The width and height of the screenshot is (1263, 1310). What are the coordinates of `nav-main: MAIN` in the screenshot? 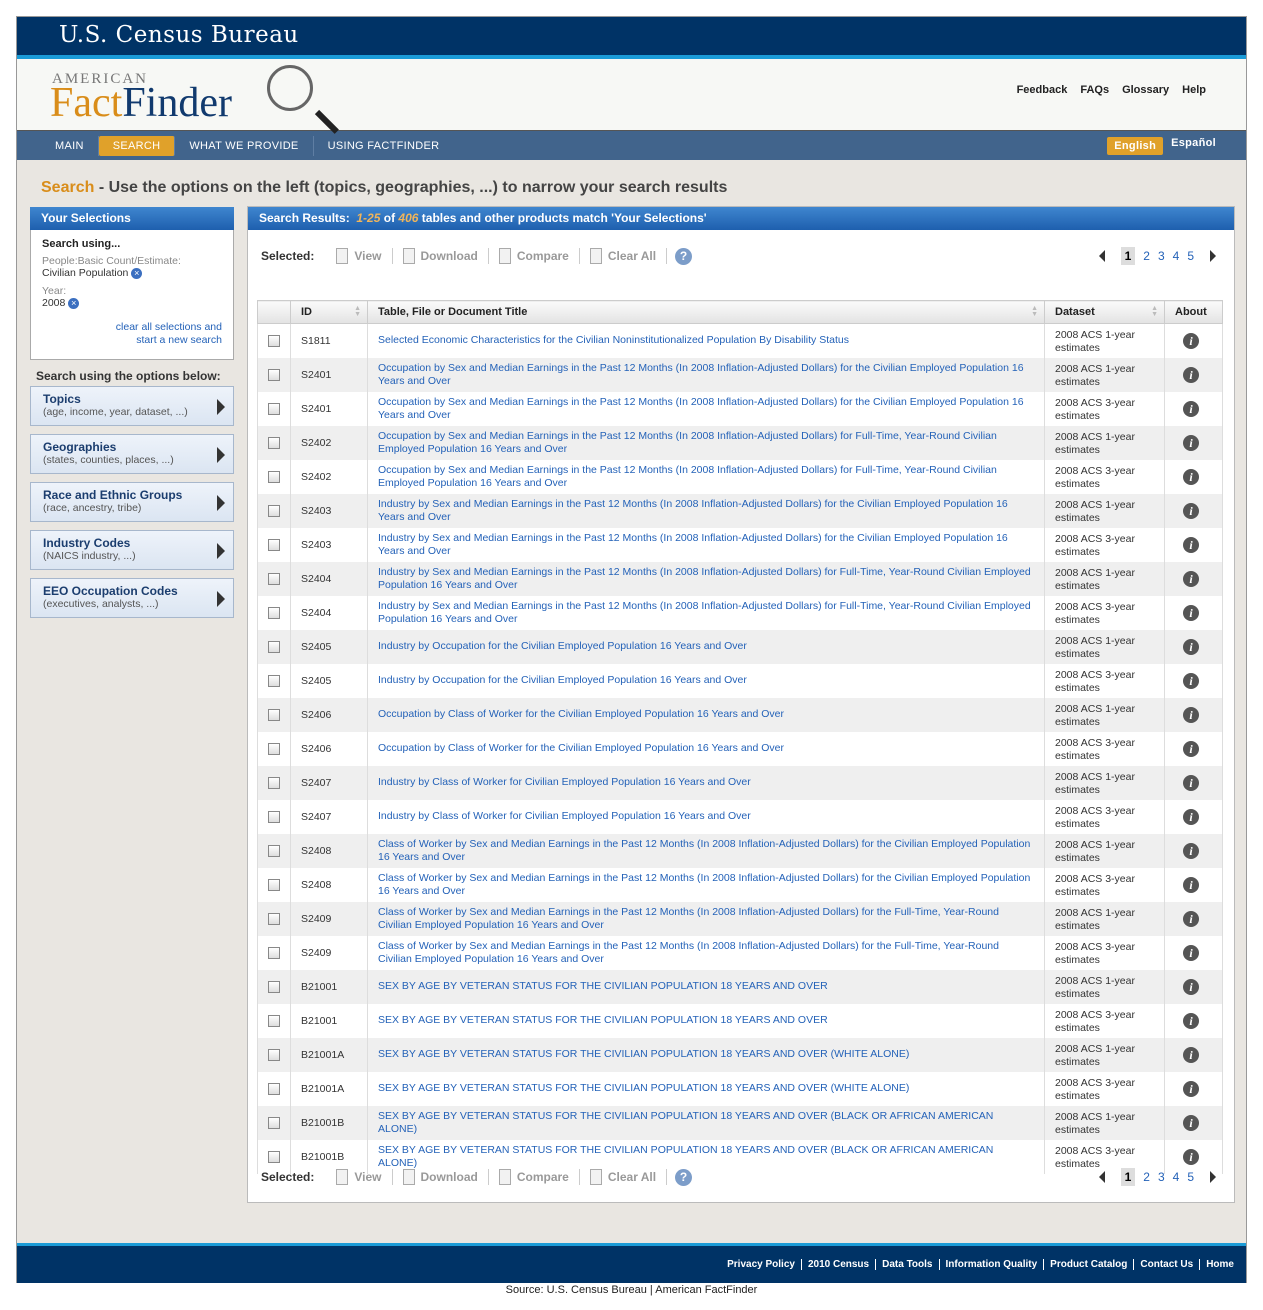 It's located at (70, 145).